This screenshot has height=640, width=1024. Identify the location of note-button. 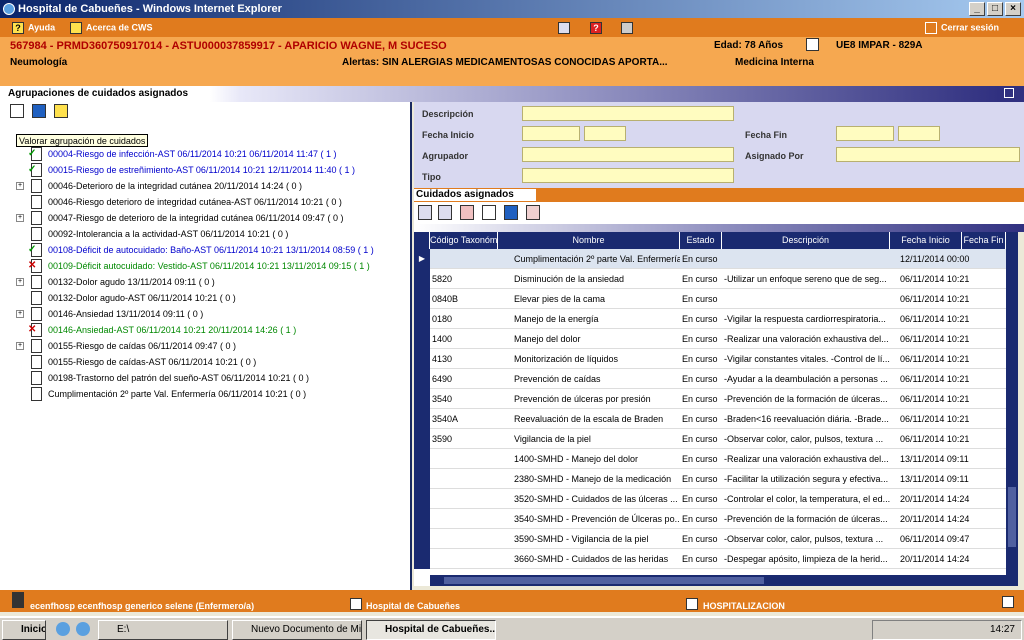
(61, 111).